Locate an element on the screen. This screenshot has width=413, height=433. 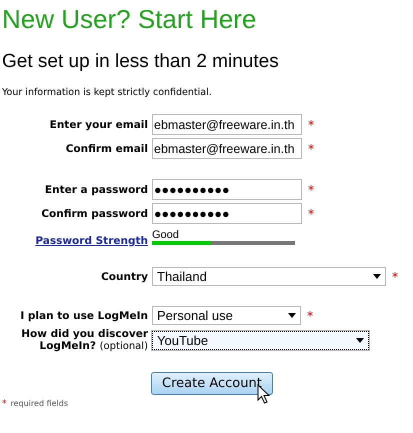
dropdown: Personal use is located at coordinates (226, 315).